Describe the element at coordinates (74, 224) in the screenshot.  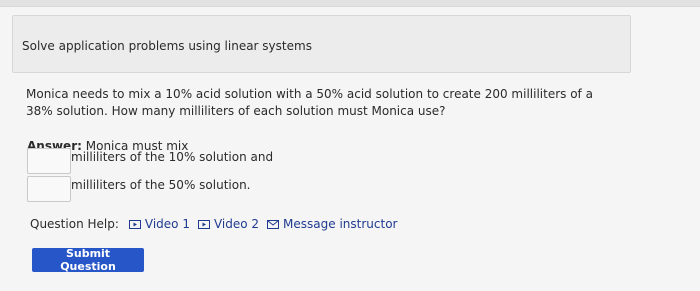
I see `question-help-label: Question Help:` at that location.